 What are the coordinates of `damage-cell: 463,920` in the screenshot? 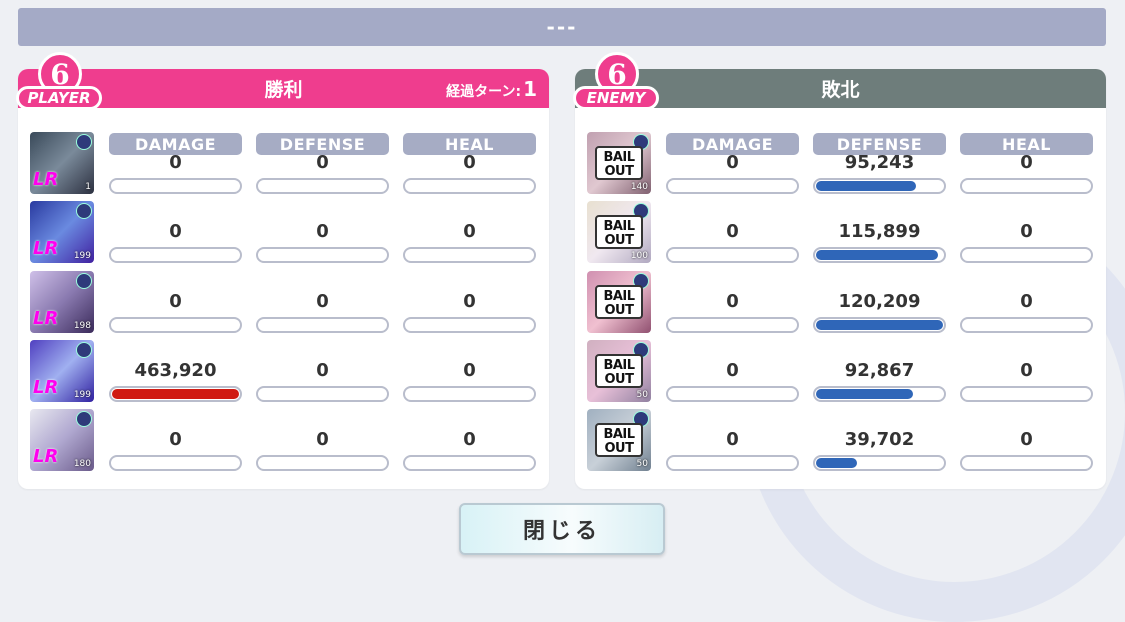 It's located at (175, 372).